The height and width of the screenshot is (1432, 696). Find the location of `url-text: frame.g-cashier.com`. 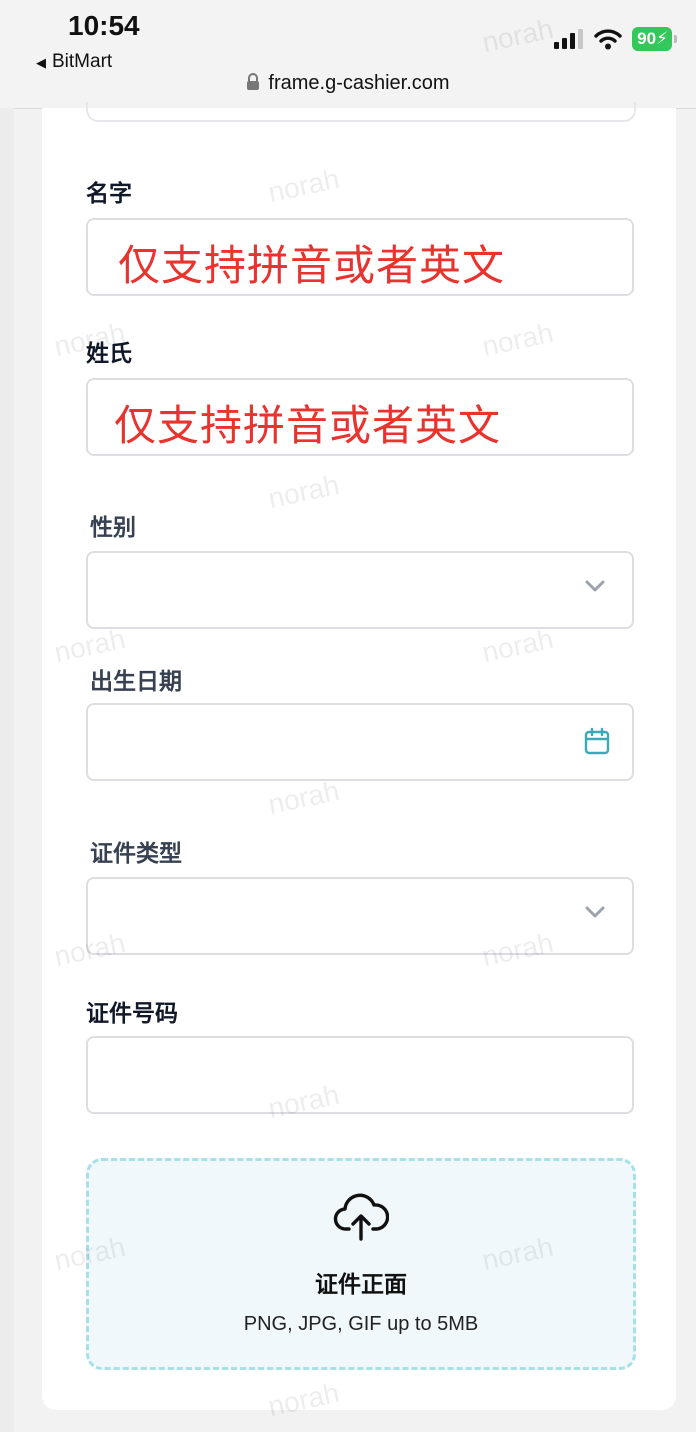

url-text: frame.g-cashier.com is located at coordinates (359, 83).